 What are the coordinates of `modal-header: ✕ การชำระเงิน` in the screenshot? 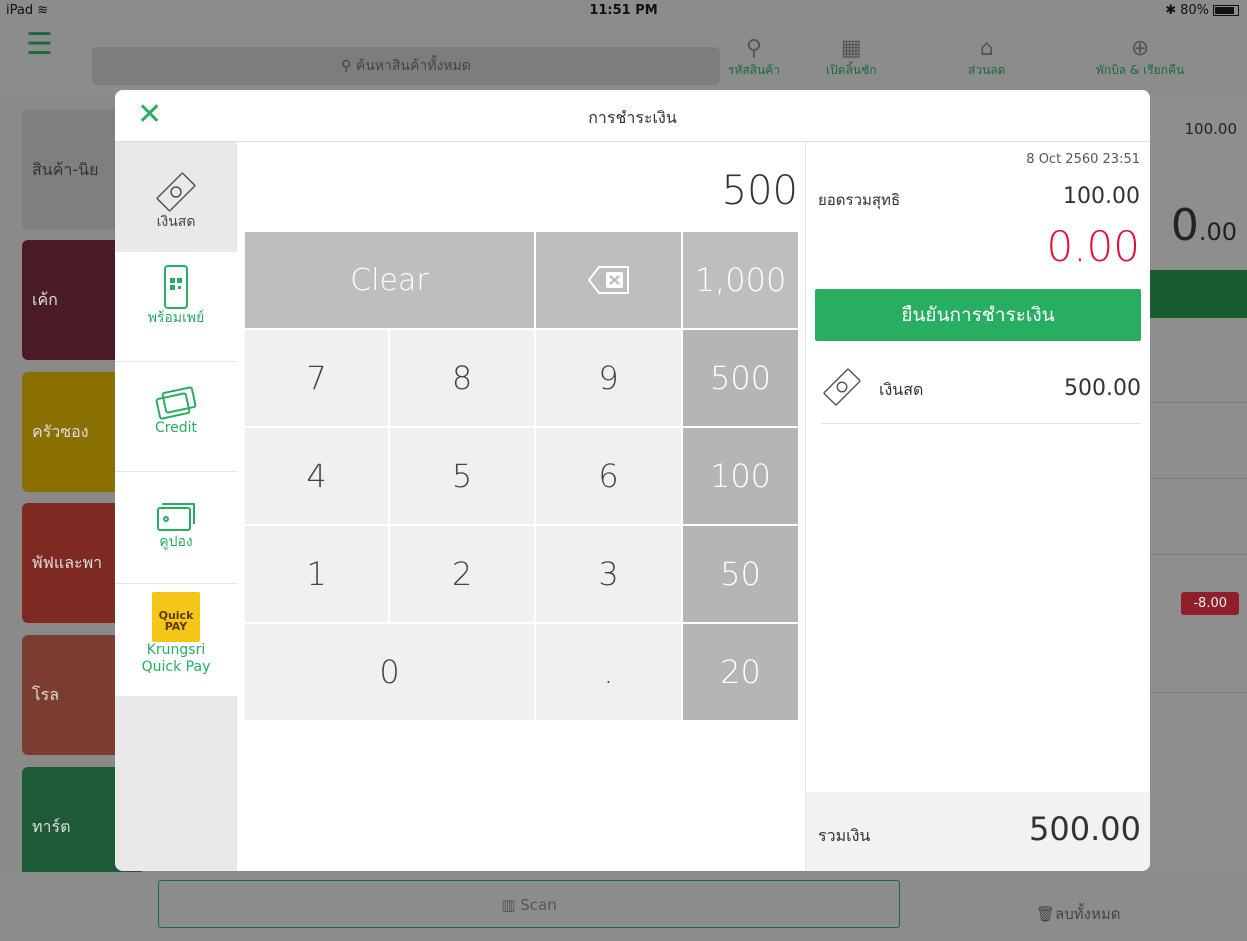 It's located at (632, 116).